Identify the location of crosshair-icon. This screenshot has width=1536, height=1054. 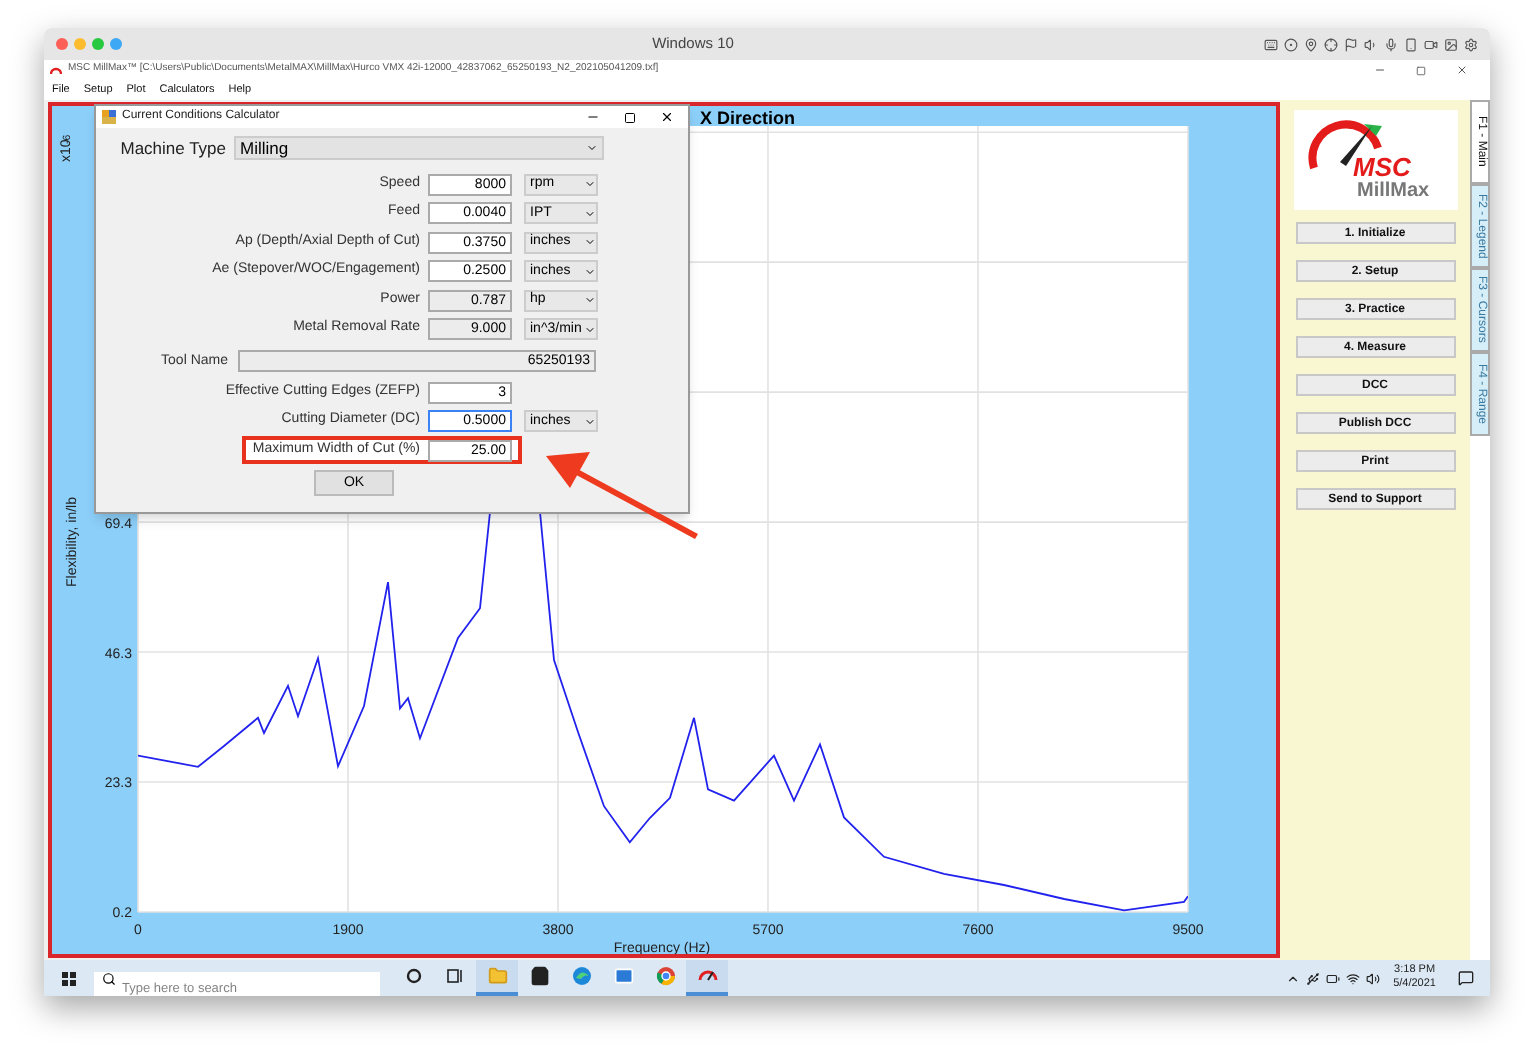
(1331, 44).